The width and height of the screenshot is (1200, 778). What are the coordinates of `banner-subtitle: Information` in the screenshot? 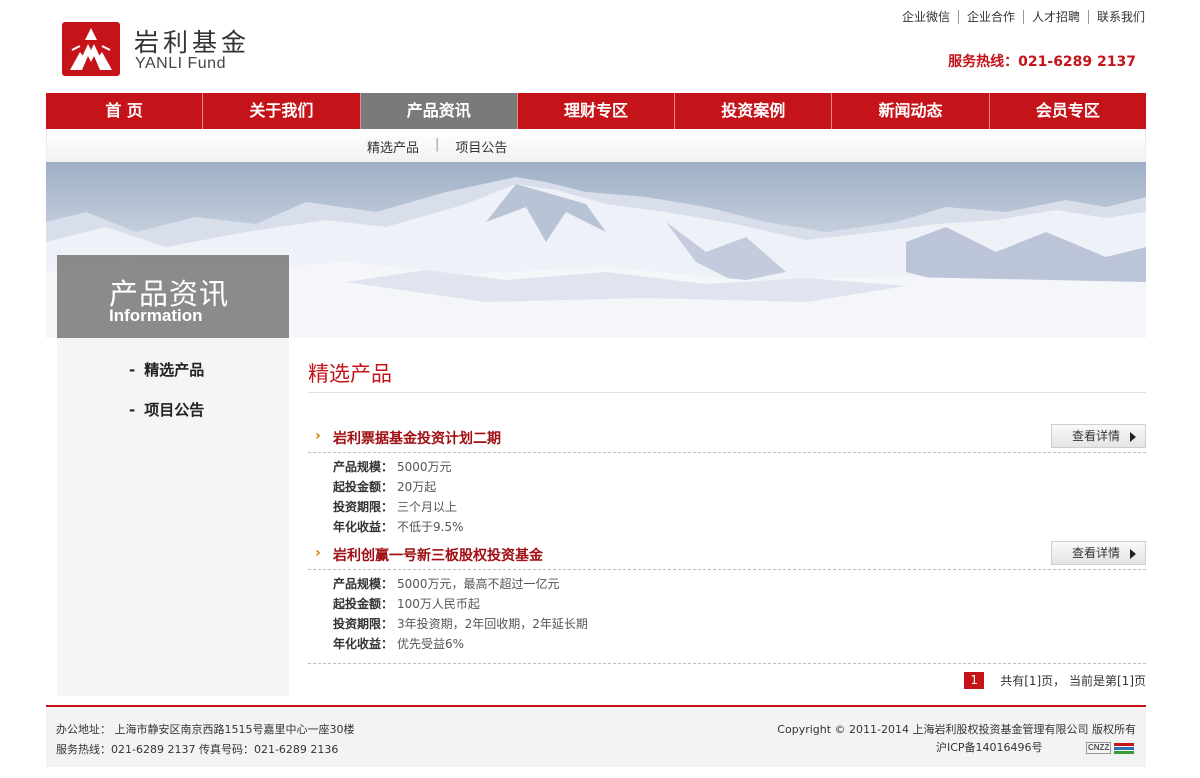 It's located at (156, 315).